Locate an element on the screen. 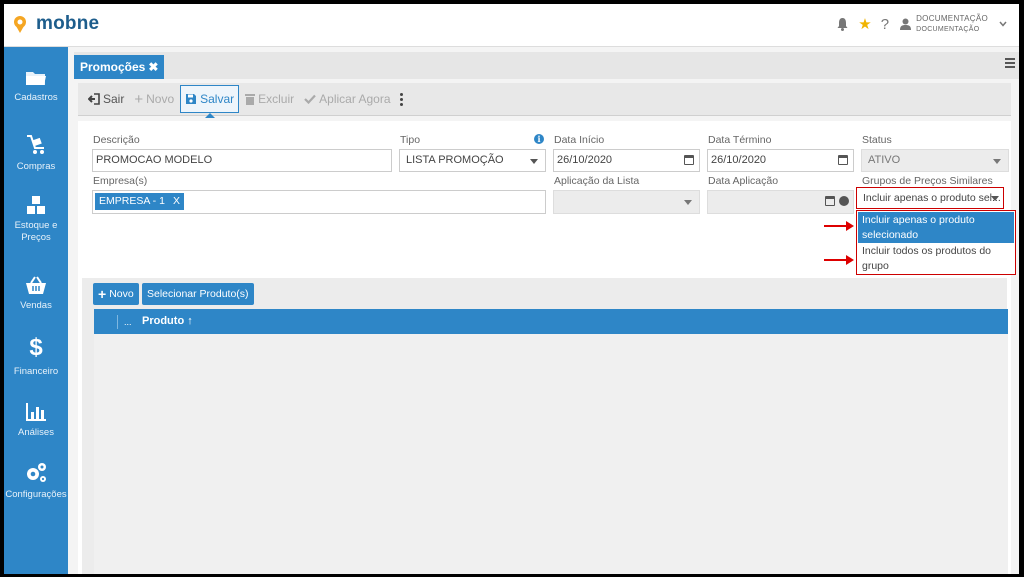 This screenshot has height=577, width=1024. bell-icon is located at coordinates (842, 24).